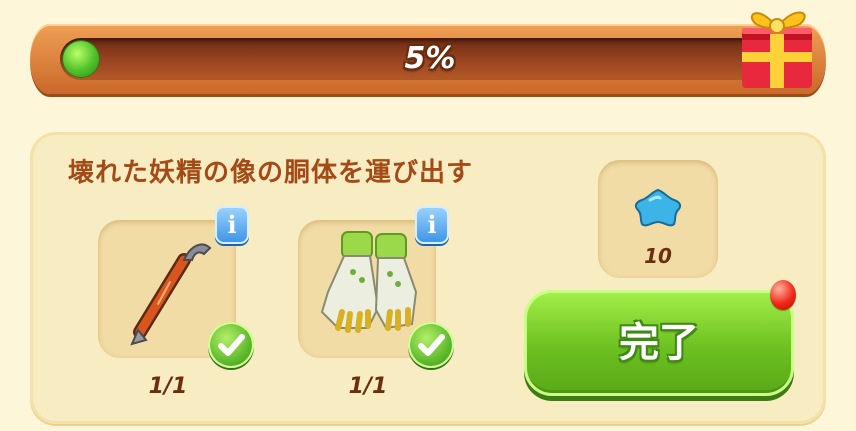 The image size is (856, 431). Describe the element at coordinates (658, 207) in the screenshot. I see `blue-star-icon` at that location.